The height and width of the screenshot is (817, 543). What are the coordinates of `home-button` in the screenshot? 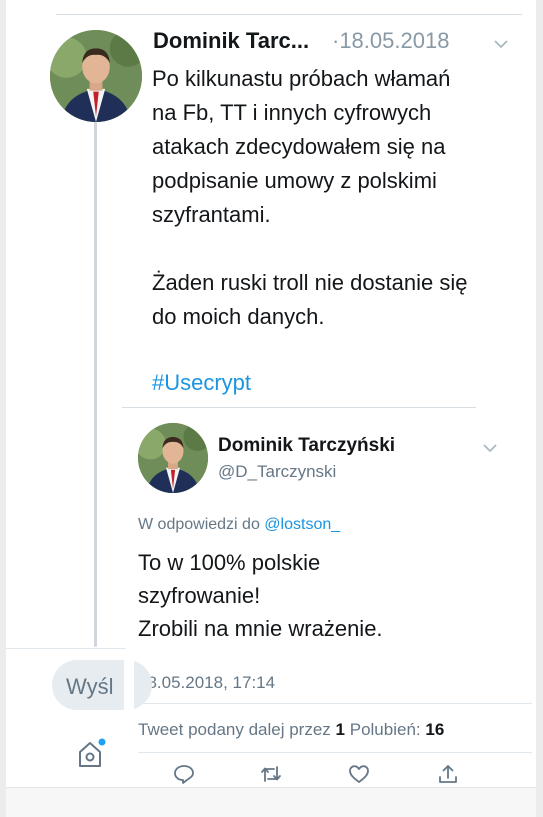 It's located at (91, 754).